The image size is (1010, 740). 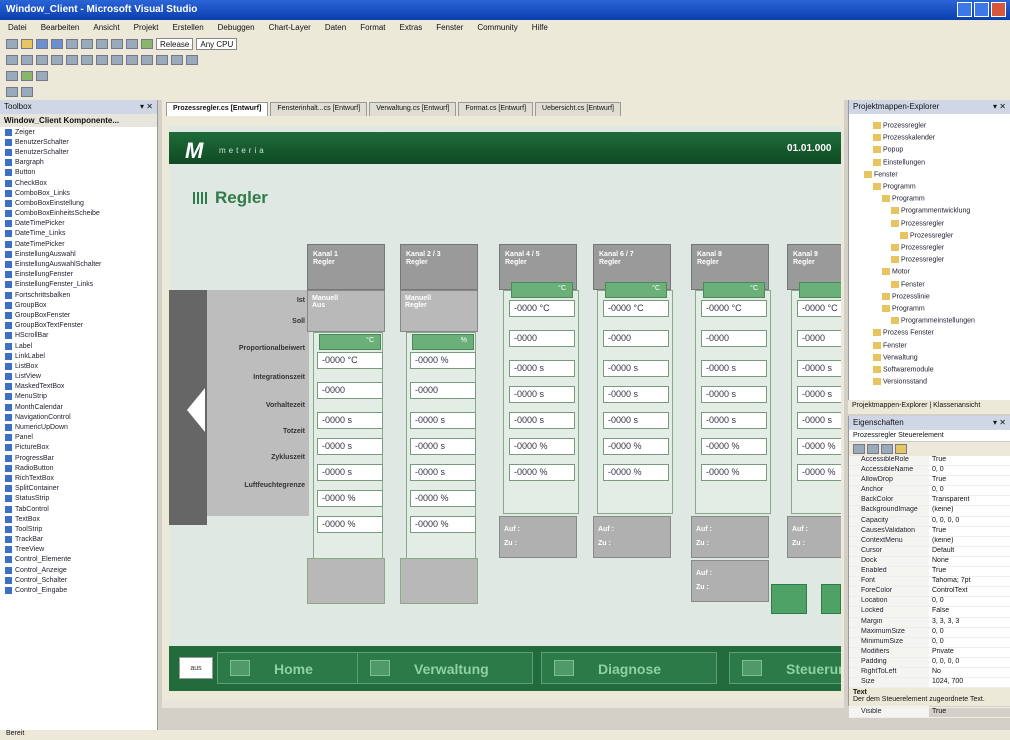 I want to click on toolbox-item: BenutzerSchalter, so click(x=78, y=142).